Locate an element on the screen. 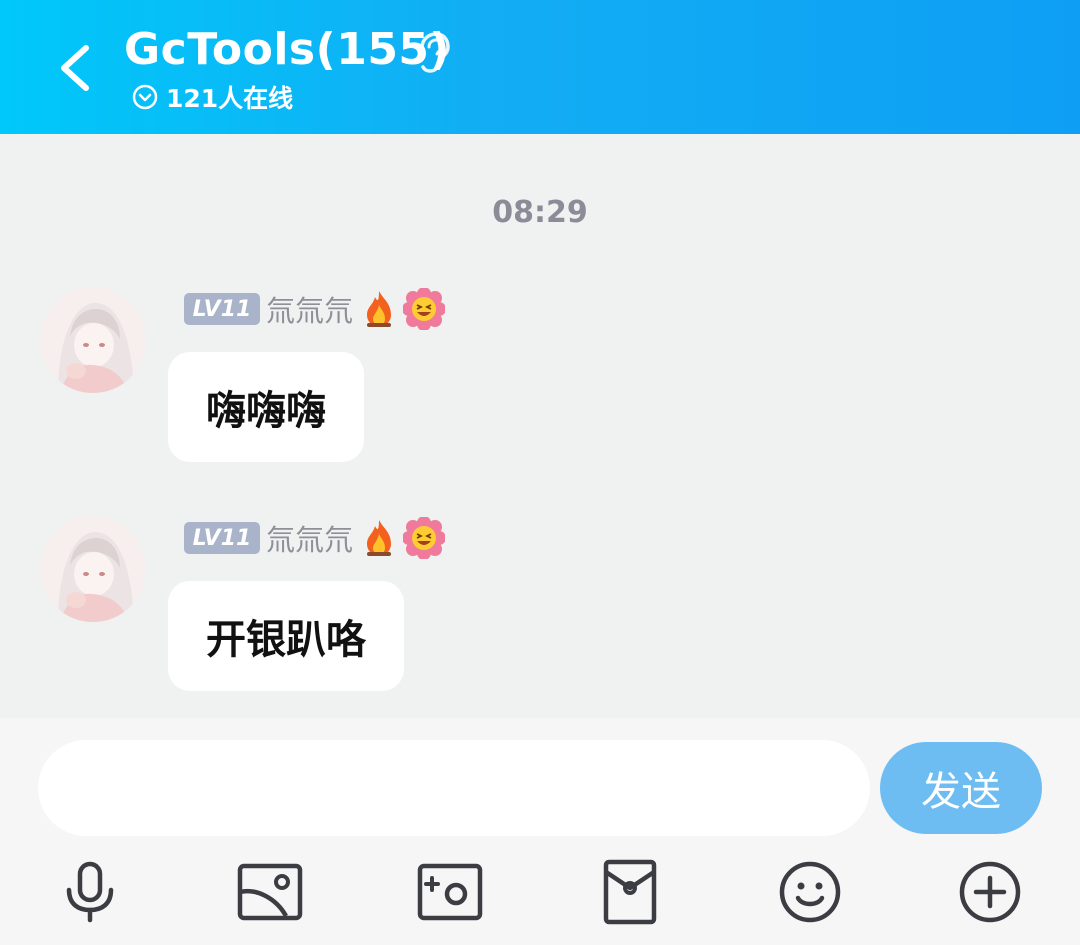 The image size is (1080, 945). message-bubble: 开银趴咯 is located at coordinates (286, 636).